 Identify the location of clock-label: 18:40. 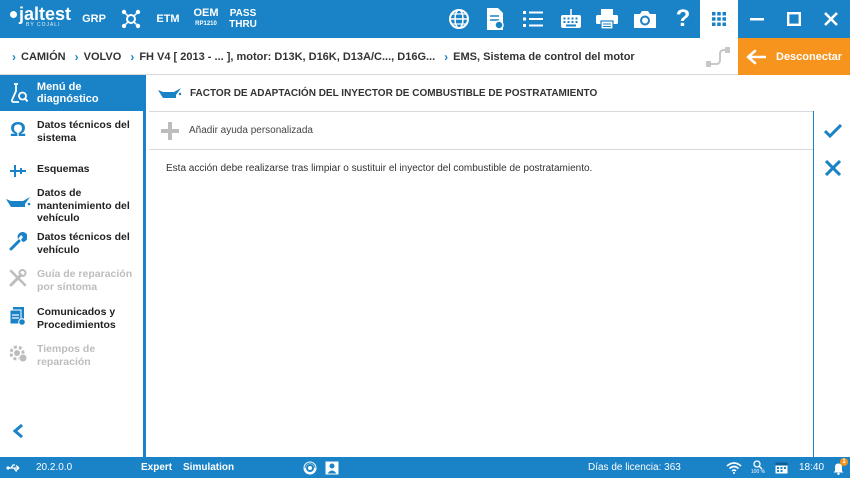
(812, 467).